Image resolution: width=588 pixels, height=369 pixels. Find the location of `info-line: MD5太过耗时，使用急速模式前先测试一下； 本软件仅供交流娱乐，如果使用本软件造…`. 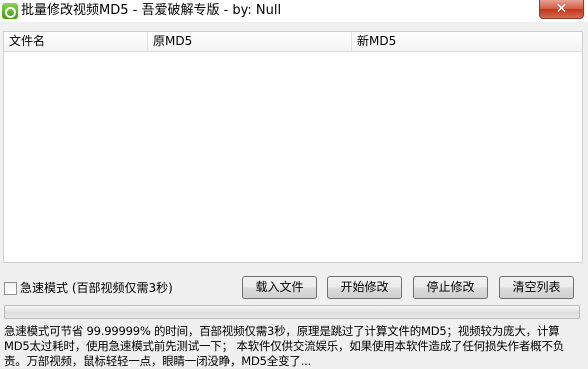

info-line: MD5太过耗时，使用急速模式前先测试一下； 本软件仅供交流娱乐，如果使用本软件造… is located at coordinates (284, 346).